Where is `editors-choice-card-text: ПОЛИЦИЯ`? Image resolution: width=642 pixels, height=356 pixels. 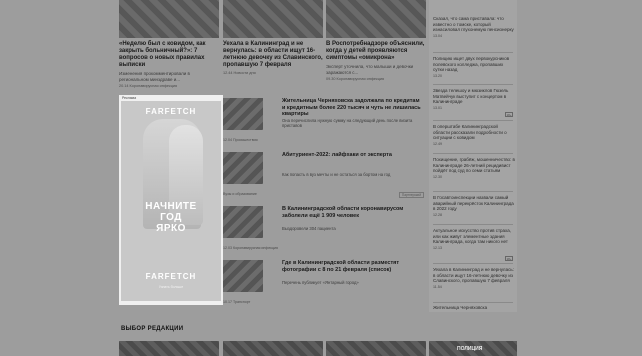 editors-choice-card-text: ПОЛИЦИЯ is located at coordinates (470, 349).